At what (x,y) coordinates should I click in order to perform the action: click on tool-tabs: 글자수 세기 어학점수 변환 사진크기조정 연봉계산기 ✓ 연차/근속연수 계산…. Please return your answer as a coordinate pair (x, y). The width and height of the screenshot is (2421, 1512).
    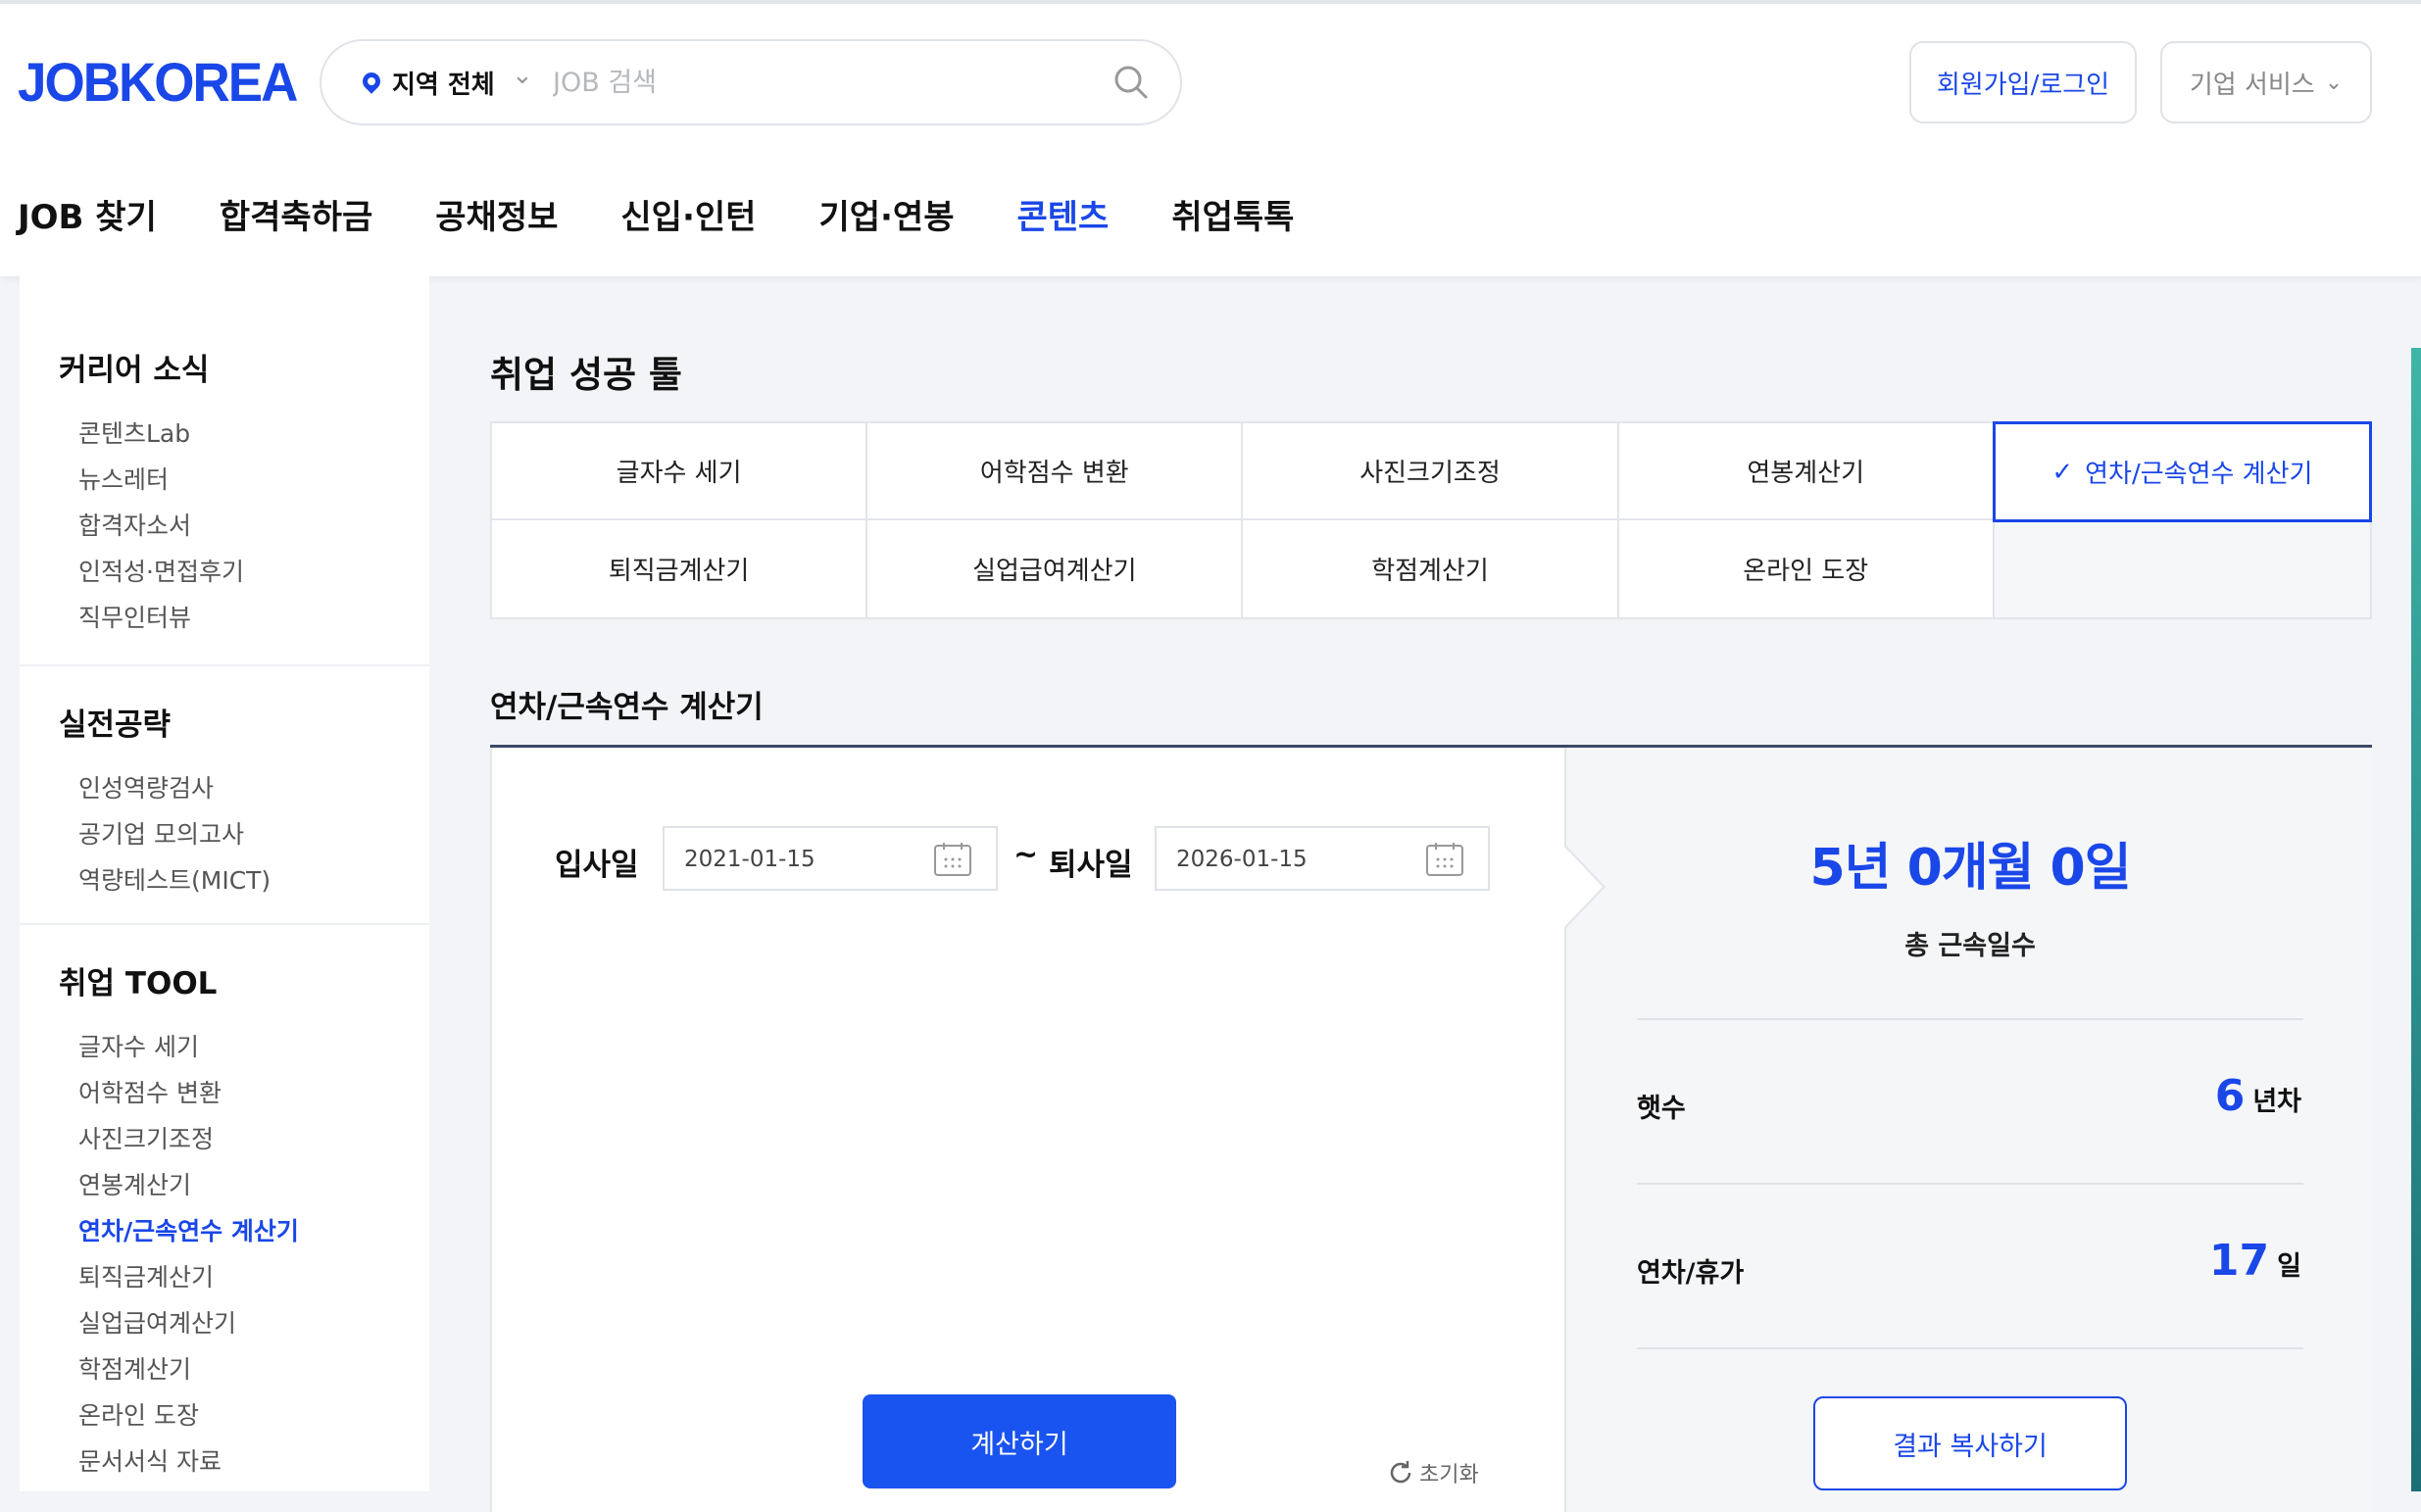
    Looking at the image, I should click on (1431, 520).